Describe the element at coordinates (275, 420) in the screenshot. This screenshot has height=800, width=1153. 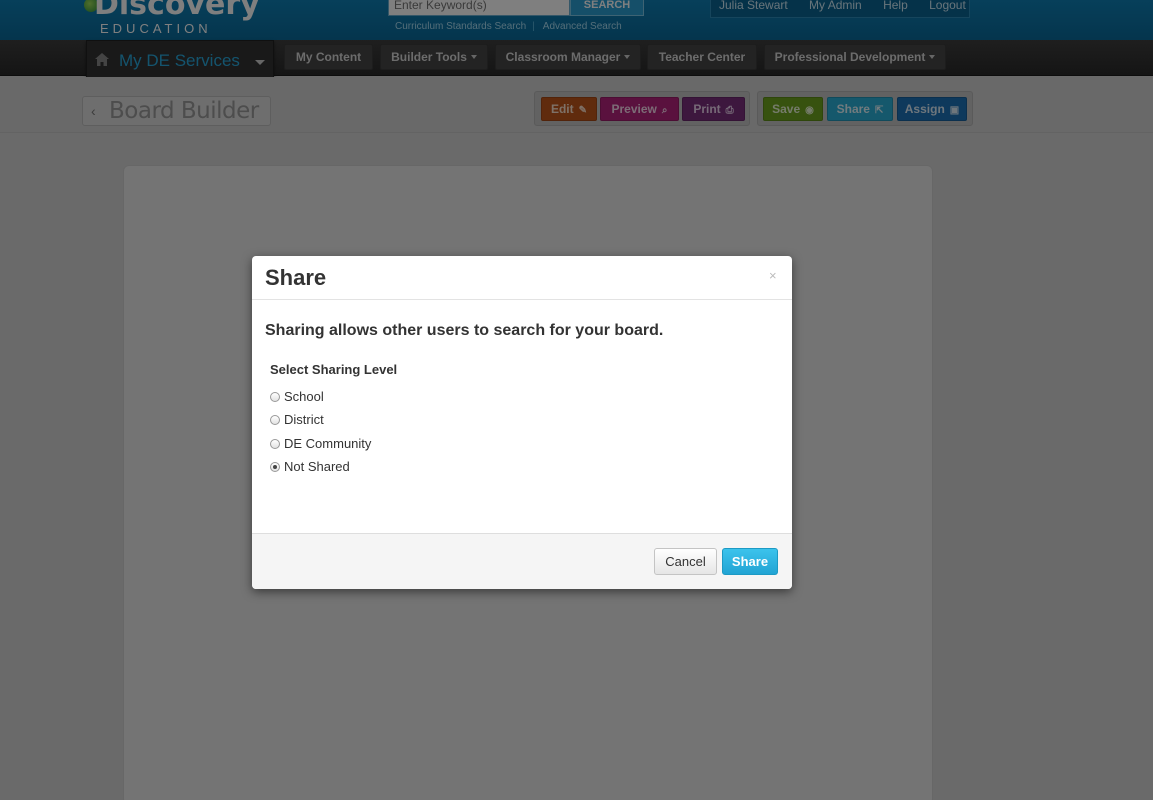
I see `radio-district` at that location.